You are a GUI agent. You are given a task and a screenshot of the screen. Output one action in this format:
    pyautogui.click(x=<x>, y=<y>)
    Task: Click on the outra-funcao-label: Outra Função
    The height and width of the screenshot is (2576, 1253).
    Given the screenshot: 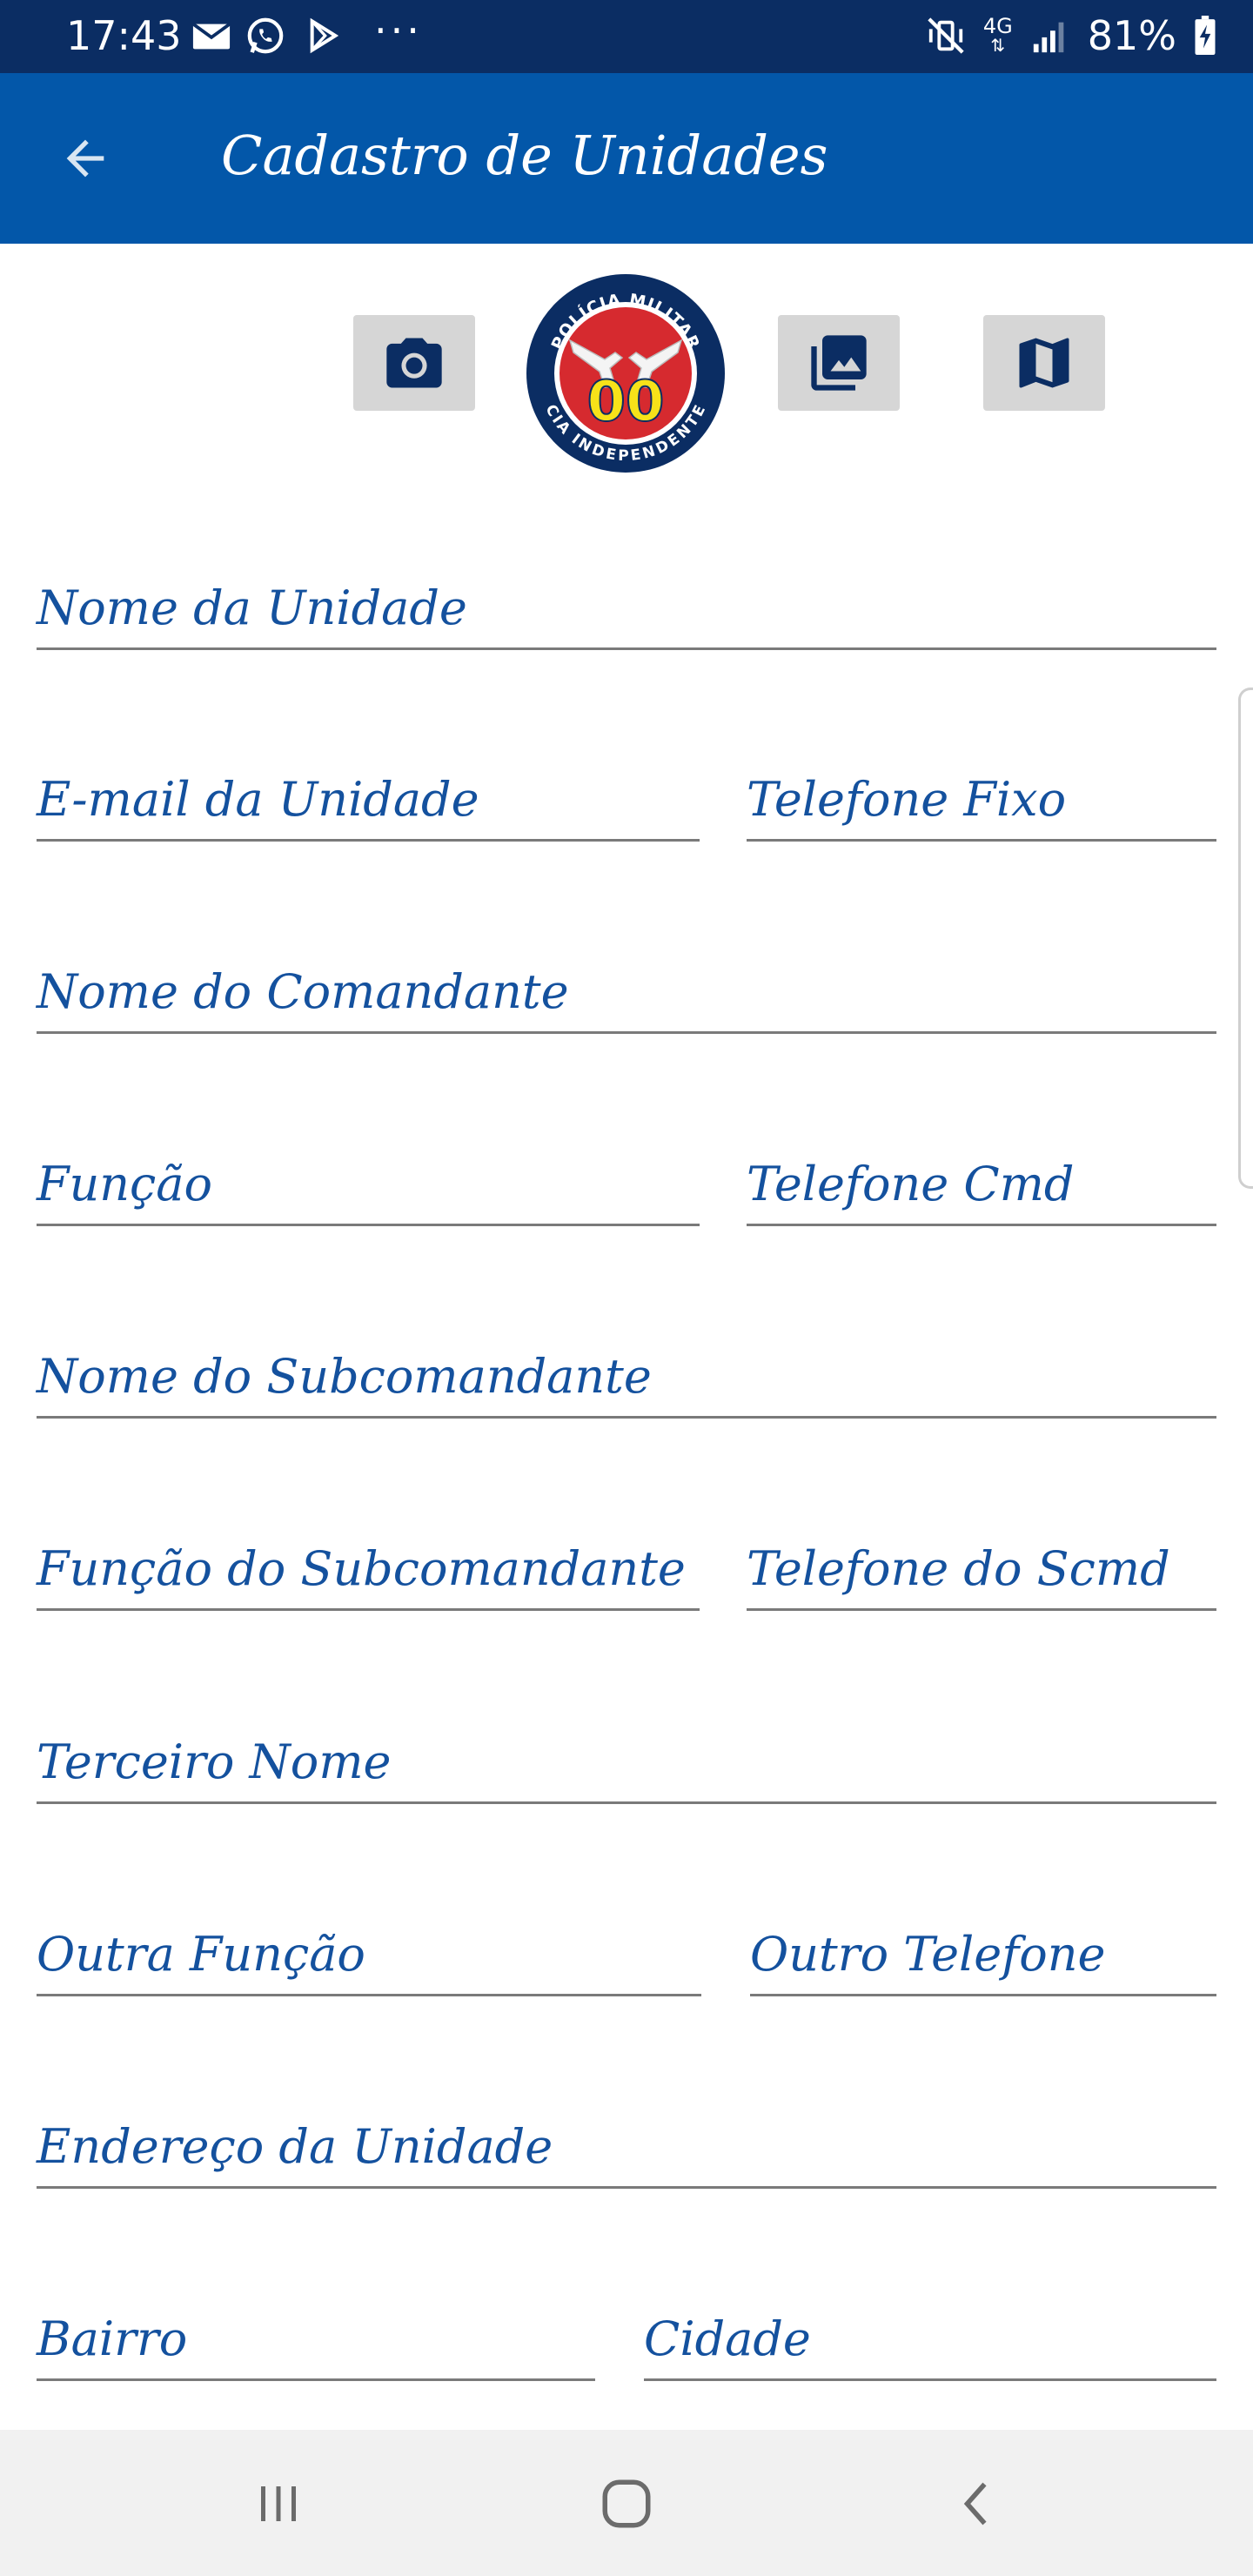 What is the action you would take?
    pyautogui.click(x=201, y=1955)
    